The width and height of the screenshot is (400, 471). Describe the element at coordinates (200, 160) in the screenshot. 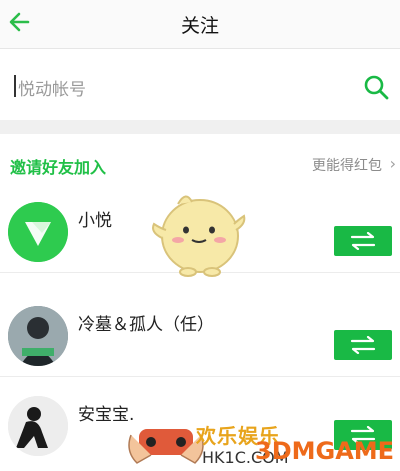

I see `invite-friends-row: 邀请好友加入 更能得红包 ›` at that location.